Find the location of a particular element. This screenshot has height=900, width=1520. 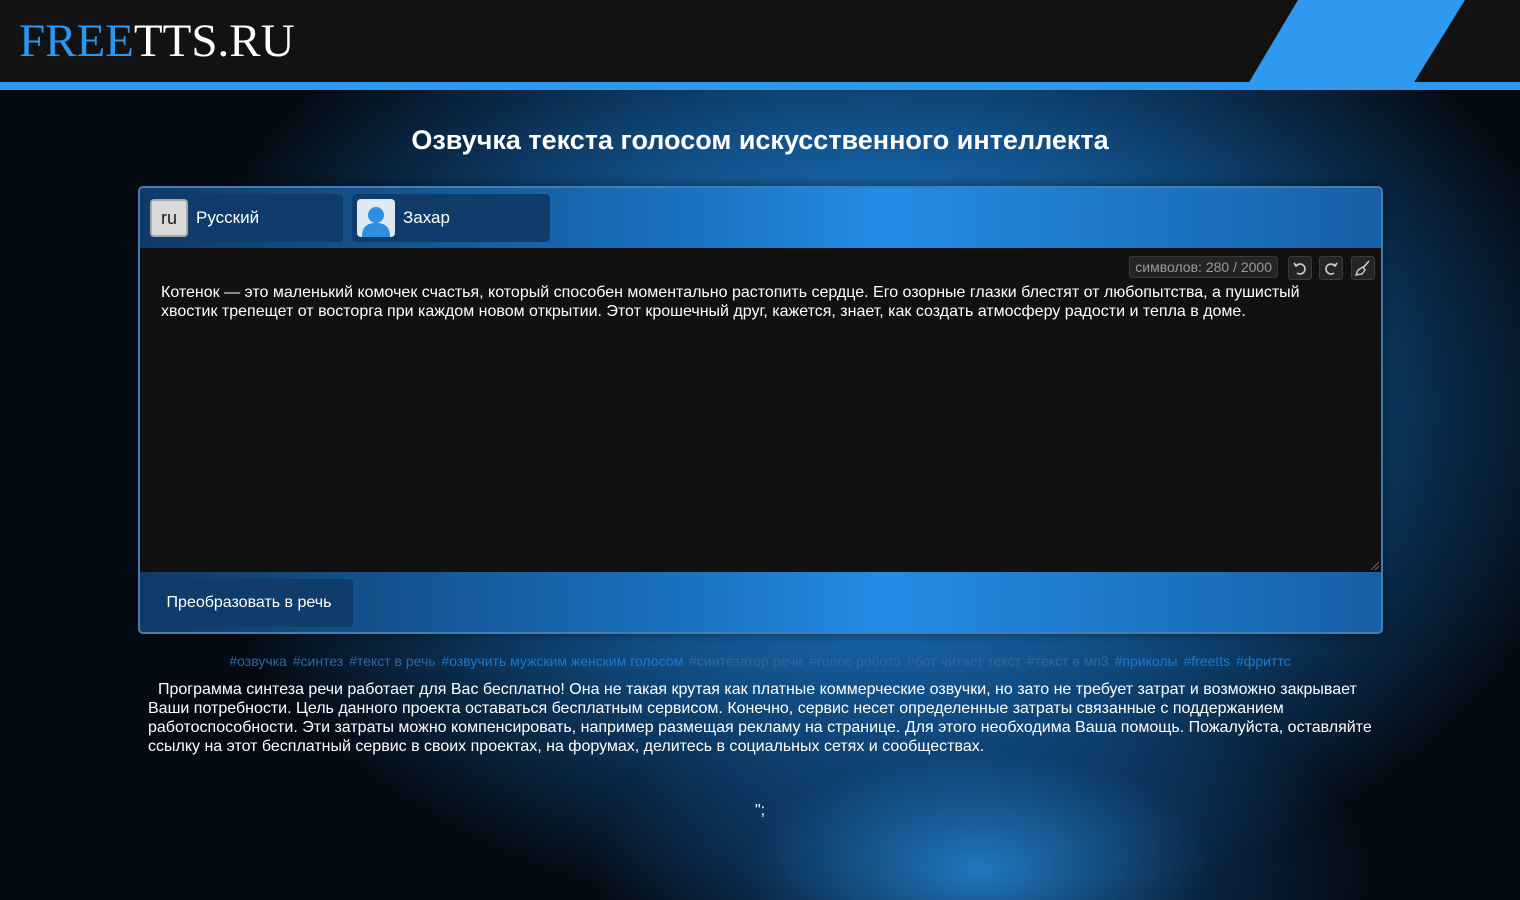

hashtag: #фриттс is located at coordinates (1263, 661).